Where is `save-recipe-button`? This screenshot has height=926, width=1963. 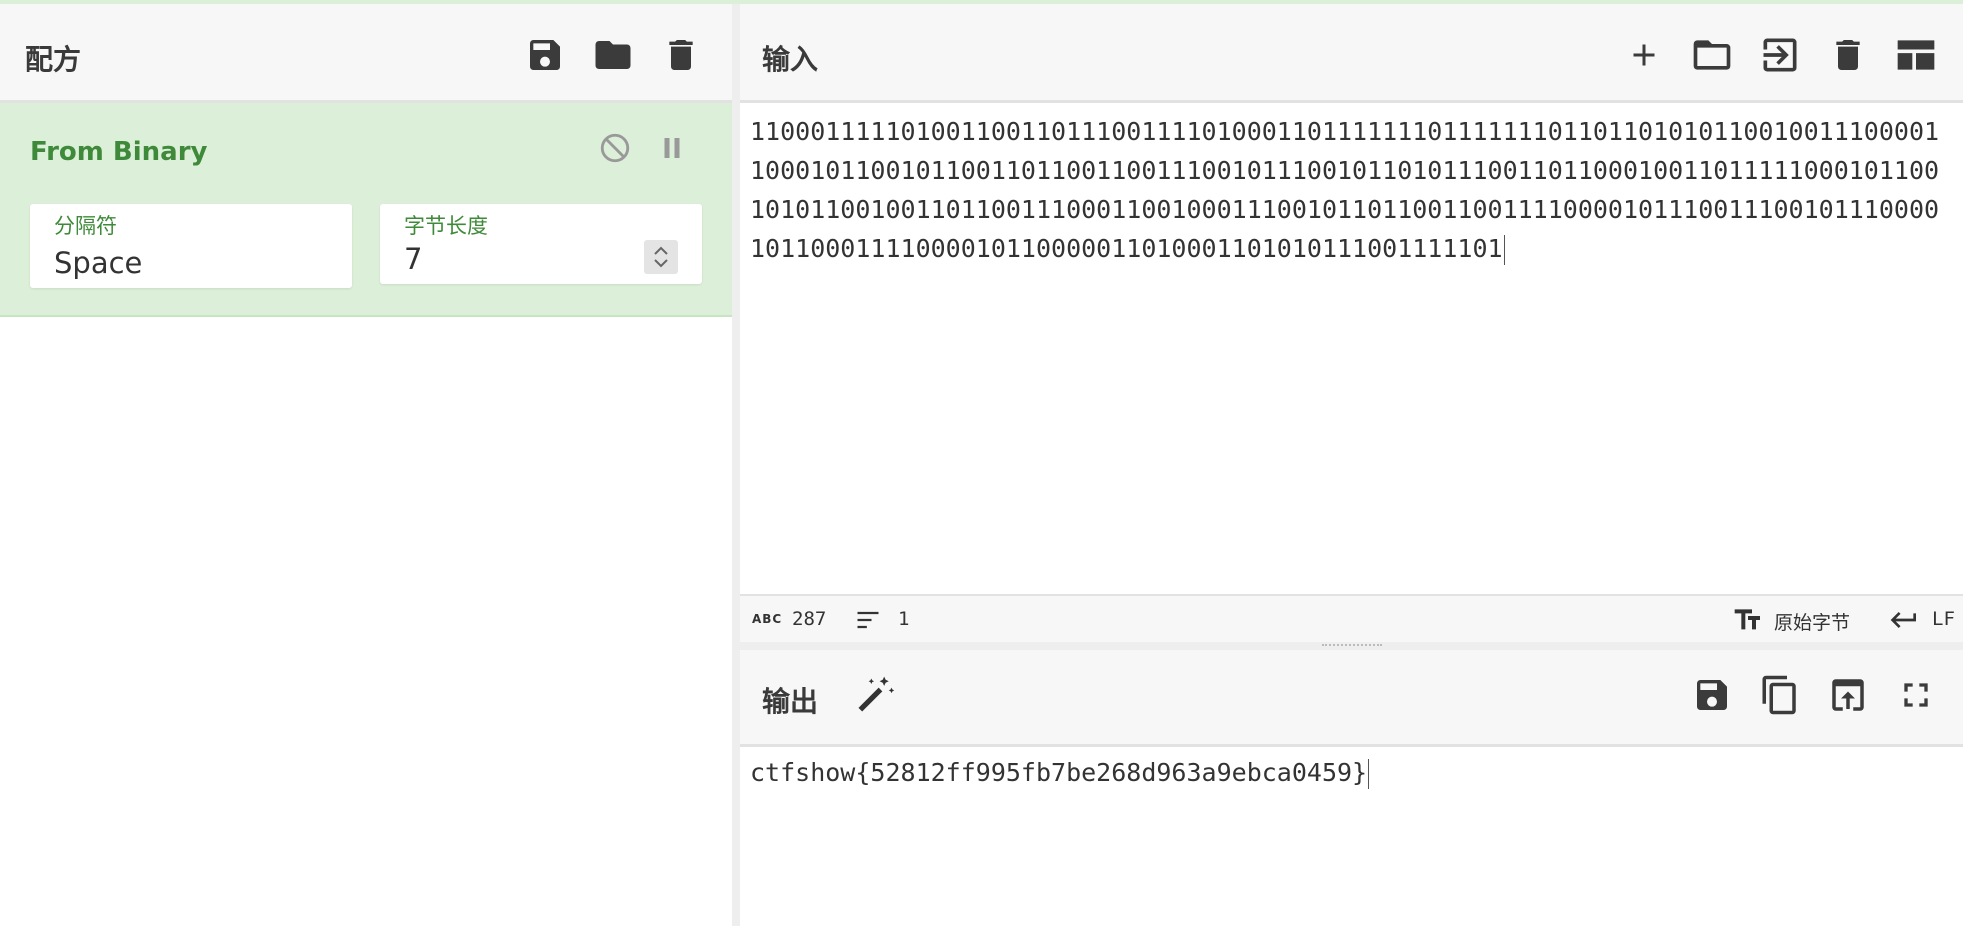 save-recipe-button is located at coordinates (545, 55).